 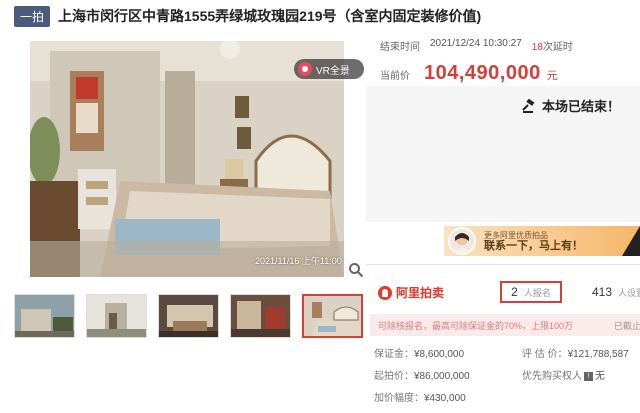 I want to click on photo-timestamp: 2021/11/16 上午11:00, so click(x=298, y=261).